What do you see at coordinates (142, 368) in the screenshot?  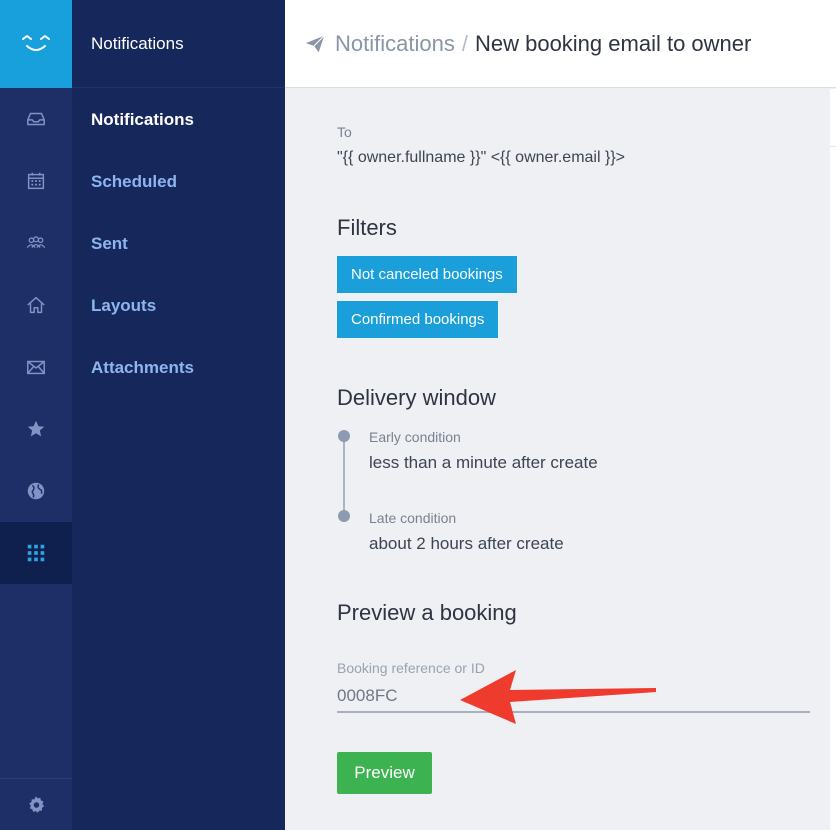 I see `subnav-item-attachments: Attachments` at bounding box center [142, 368].